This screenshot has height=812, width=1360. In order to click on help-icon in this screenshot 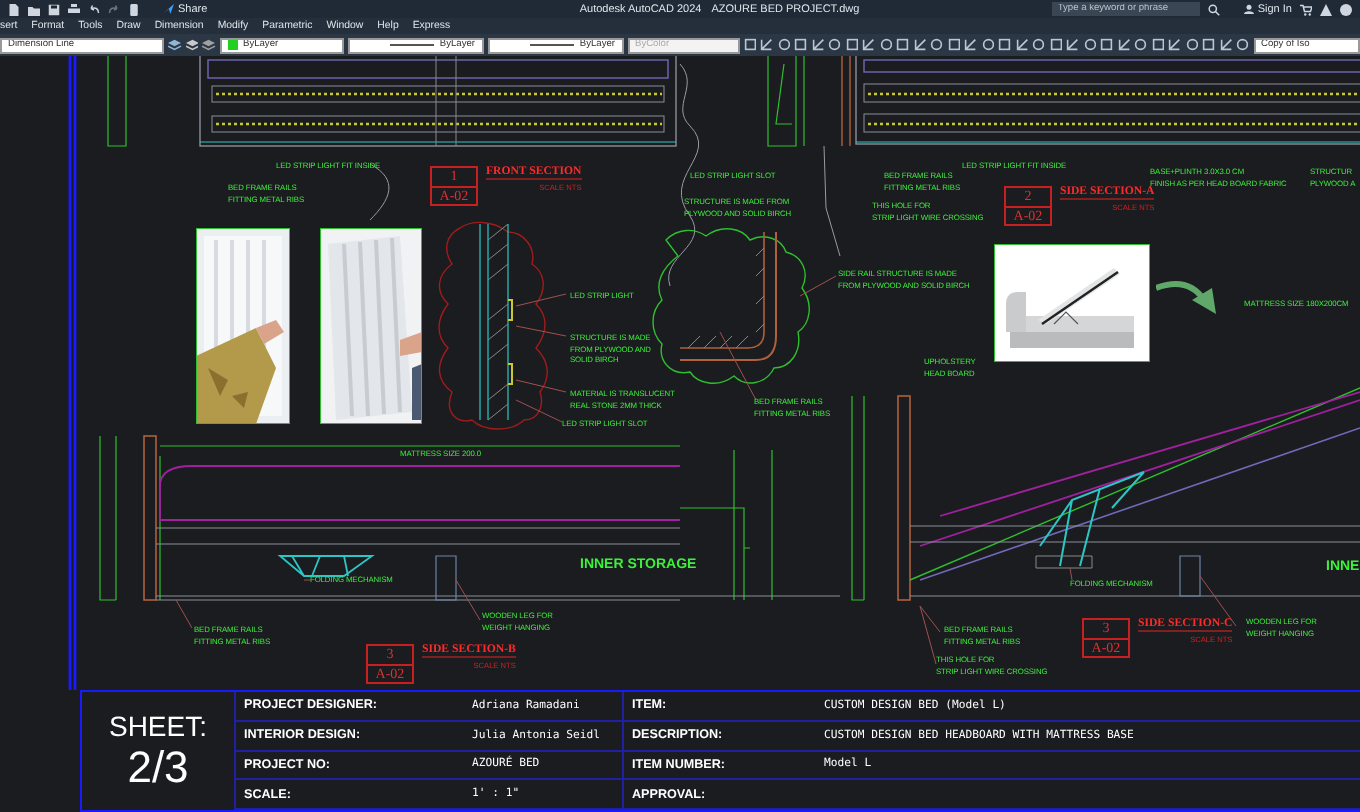, I will do `click(1345, 9)`.